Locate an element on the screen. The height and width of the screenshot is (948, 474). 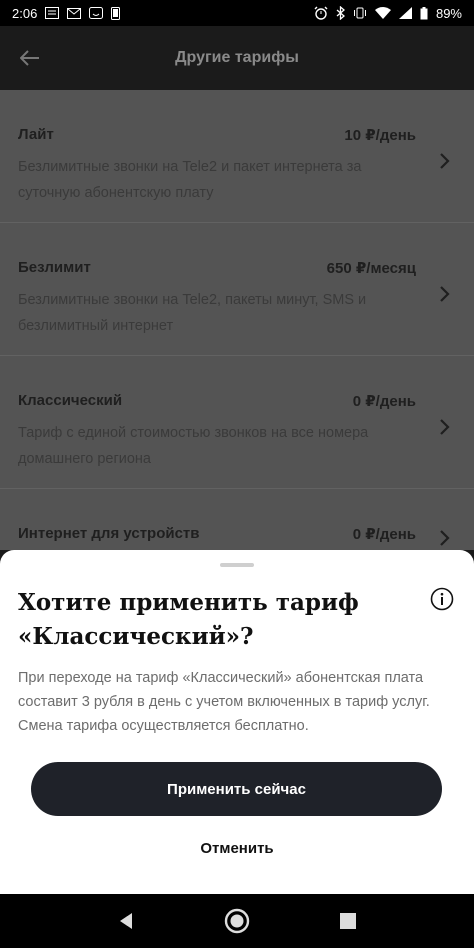
wifi-icon is located at coordinates (382, 13).